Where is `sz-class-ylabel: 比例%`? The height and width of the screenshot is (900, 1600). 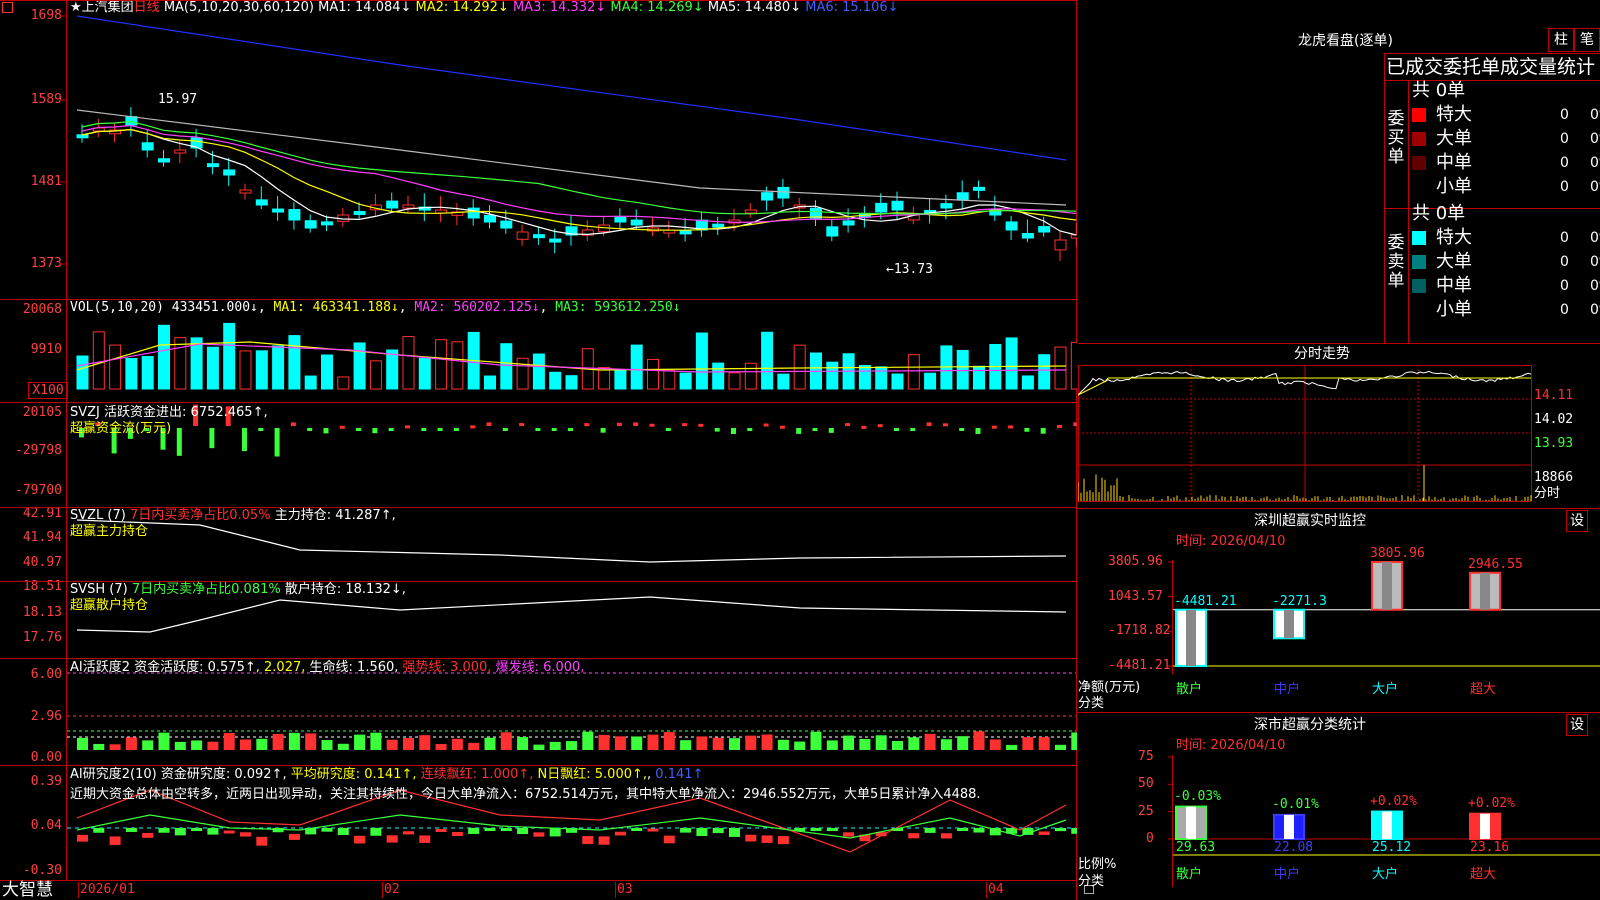 sz-class-ylabel: 比例% is located at coordinates (1097, 864).